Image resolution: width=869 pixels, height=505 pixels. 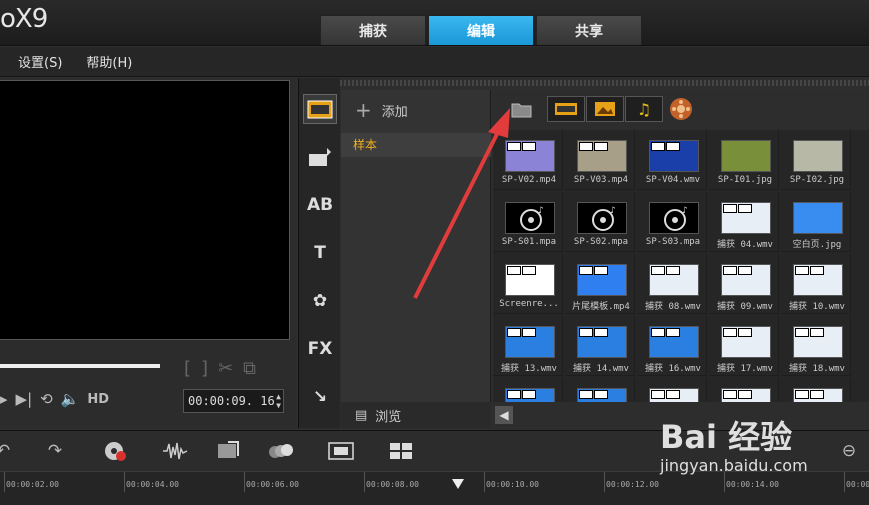 What do you see at coordinates (55, 451) in the screenshot?
I see `redo-icon: ↷` at bounding box center [55, 451].